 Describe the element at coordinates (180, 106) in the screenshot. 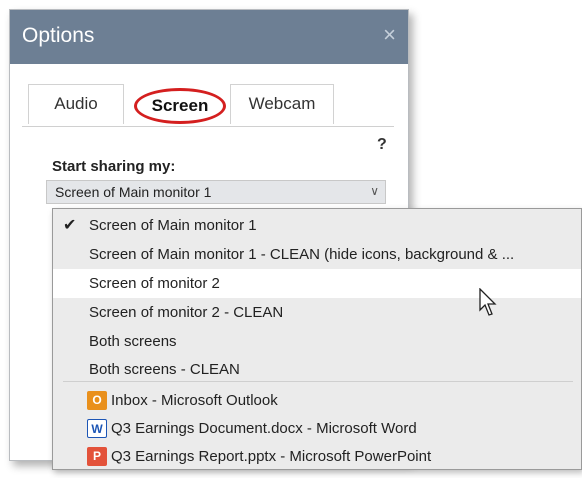

I see `tab-screen: Screen` at that location.